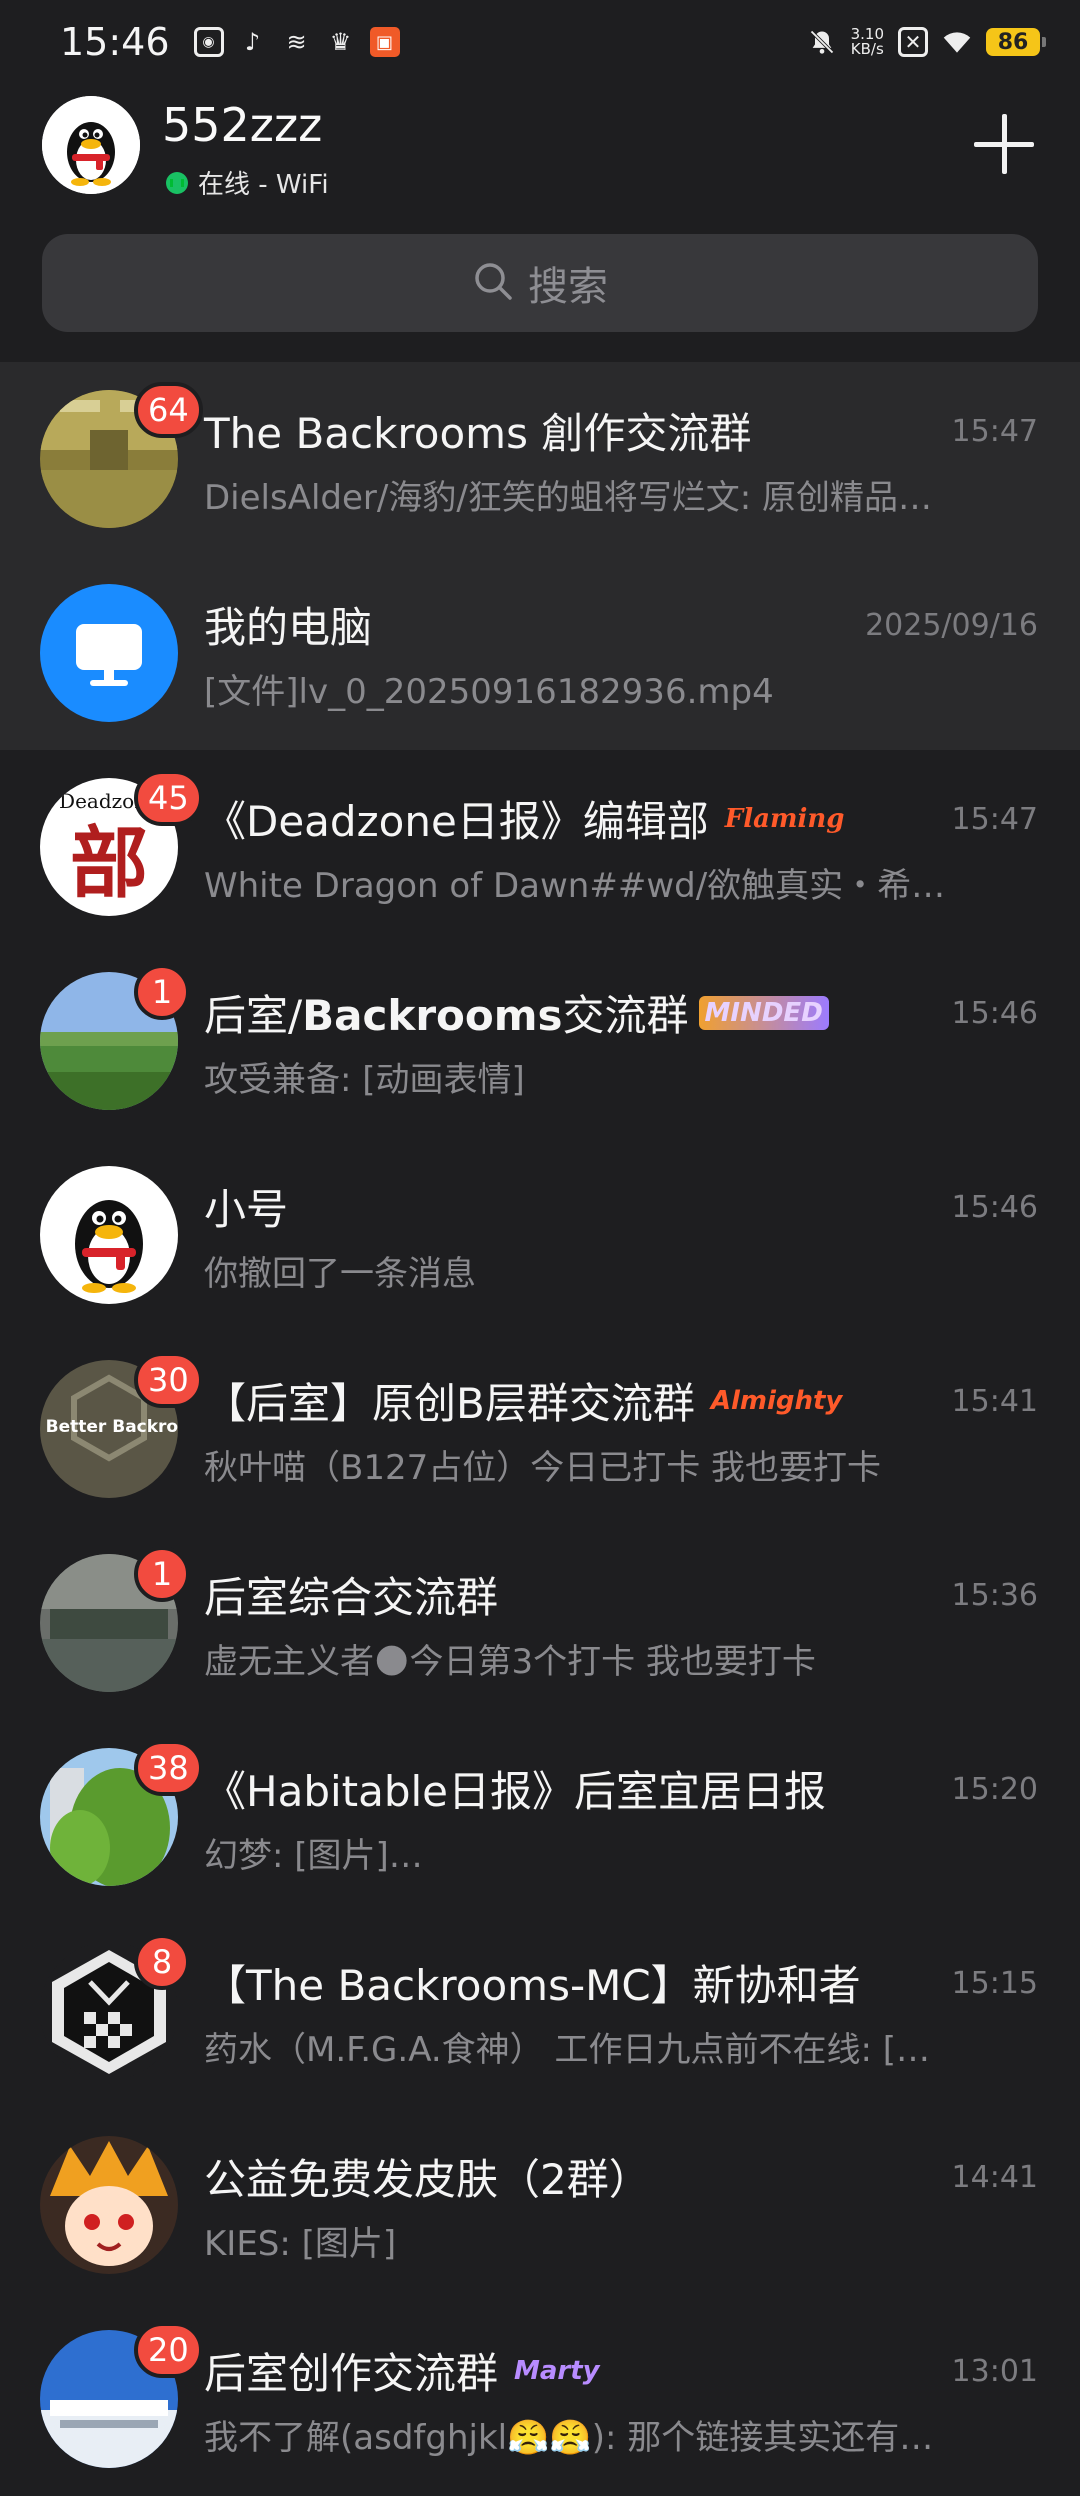 The height and width of the screenshot is (2496, 1080). I want to click on chat-time: 15:20, so click(994, 1789).